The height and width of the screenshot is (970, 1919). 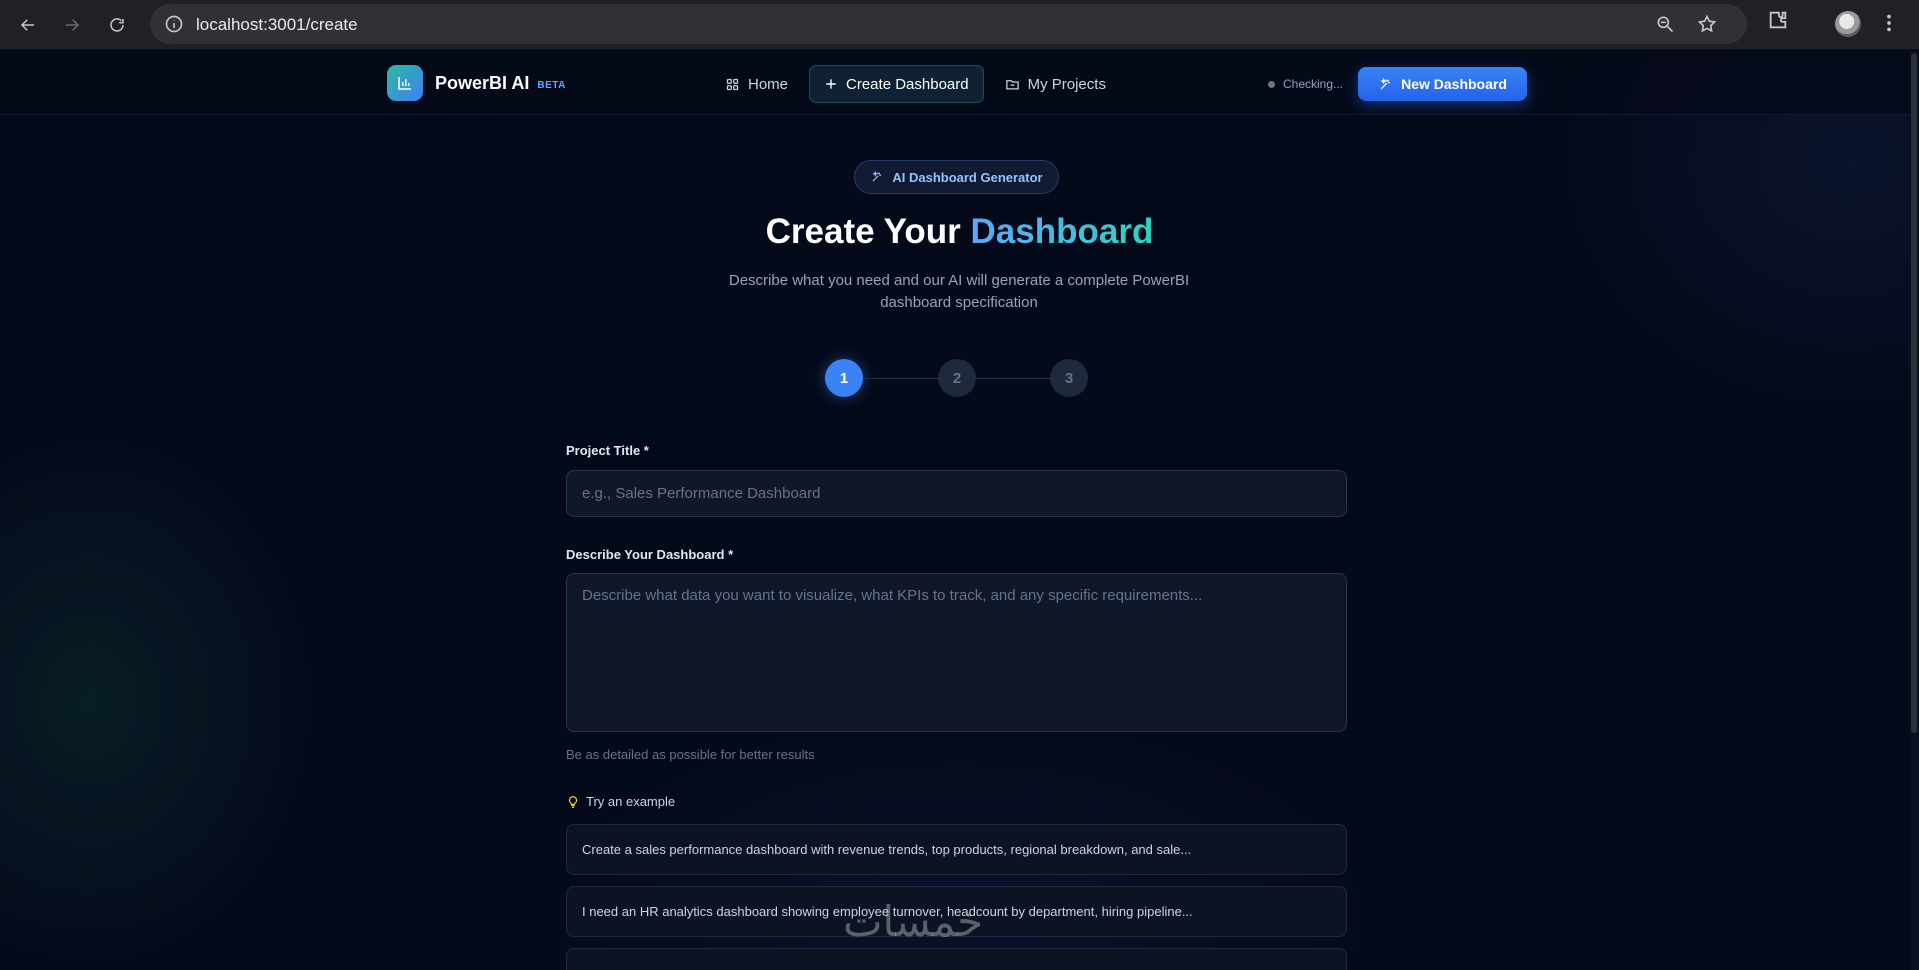 I want to click on ai-generator-pill: AI Dashboard Generator, so click(x=956, y=177).